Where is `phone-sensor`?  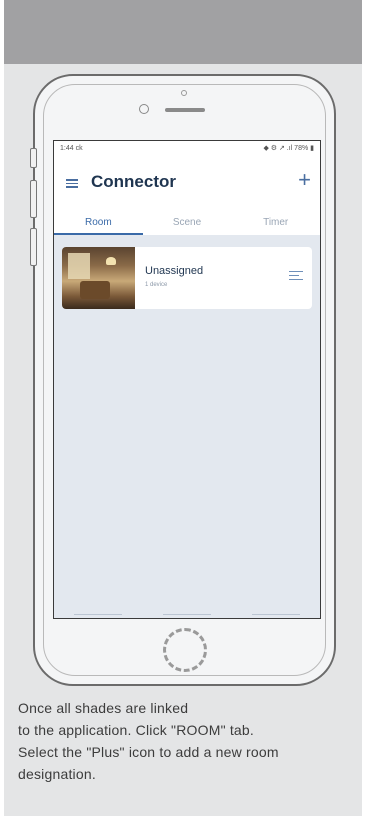 phone-sensor is located at coordinates (184, 93).